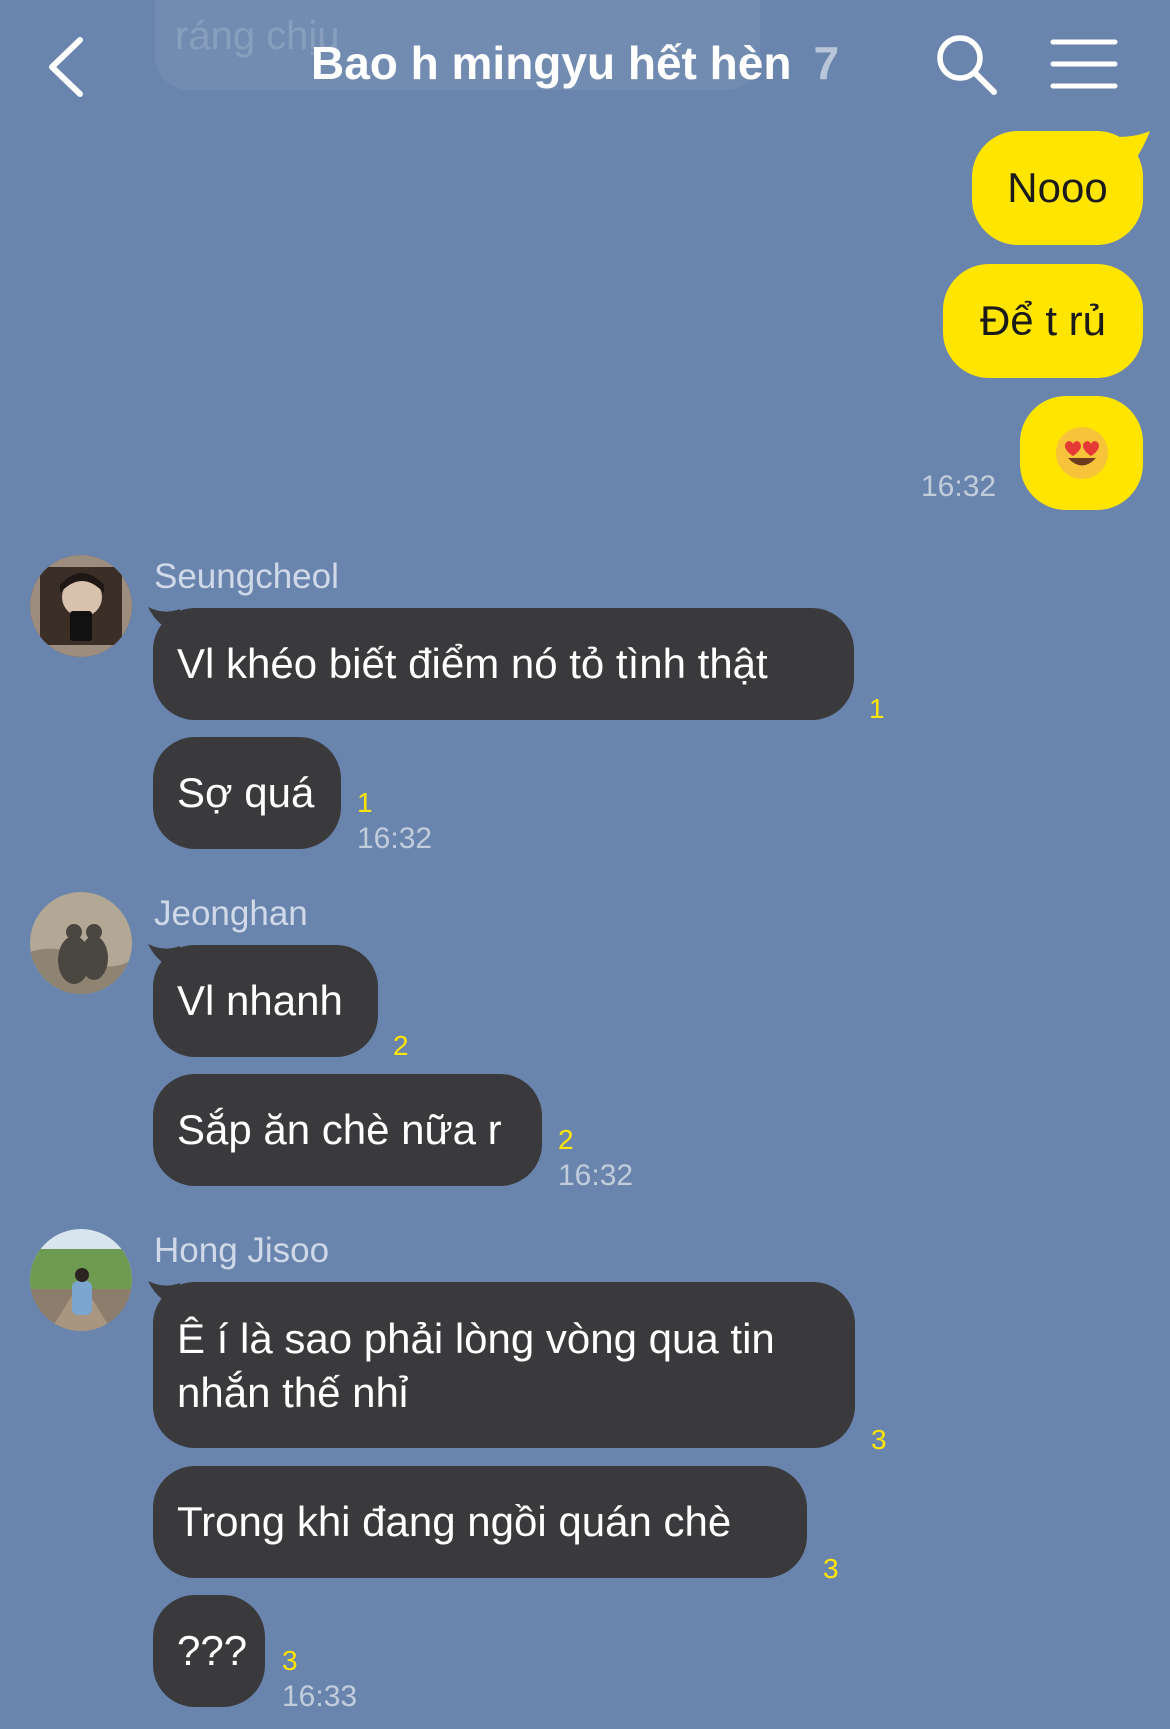 The width and height of the screenshot is (1170, 1729). Describe the element at coordinates (959, 486) in the screenshot. I see `sent-timestamp: 16:32` at that location.